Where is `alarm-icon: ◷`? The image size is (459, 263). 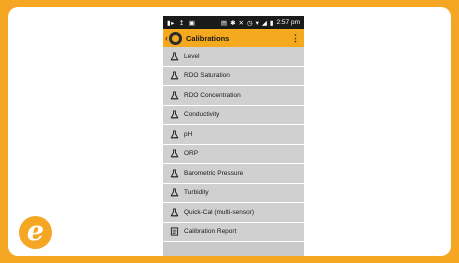
alarm-icon: ◷ is located at coordinates (249, 23).